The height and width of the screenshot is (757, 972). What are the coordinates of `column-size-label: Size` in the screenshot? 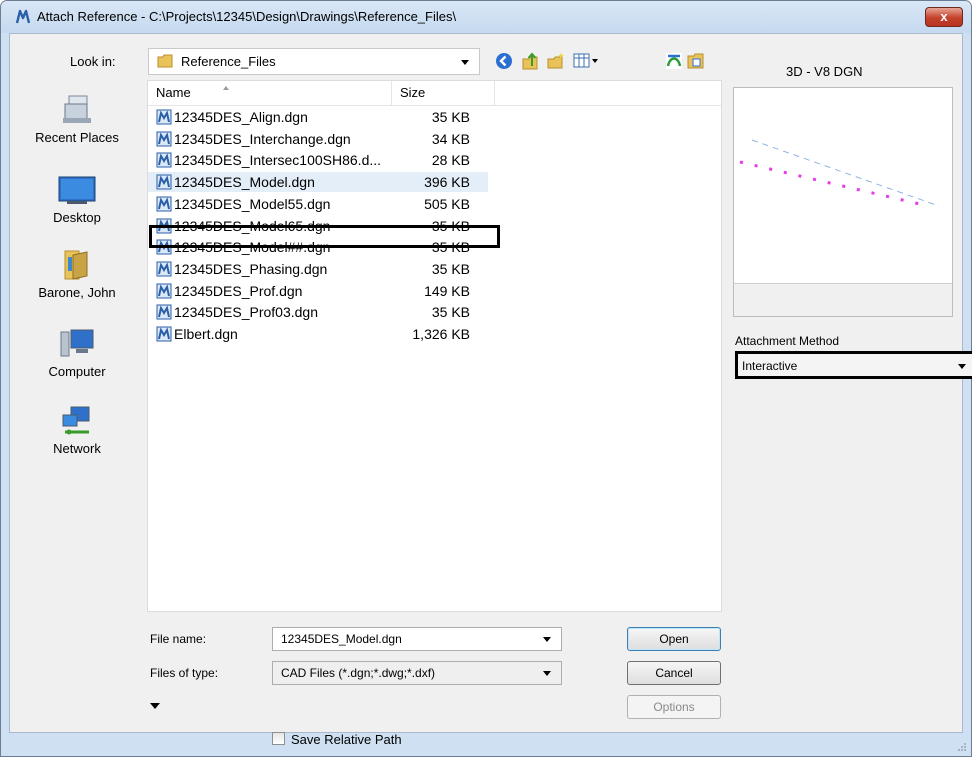 It's located at (413, 92).